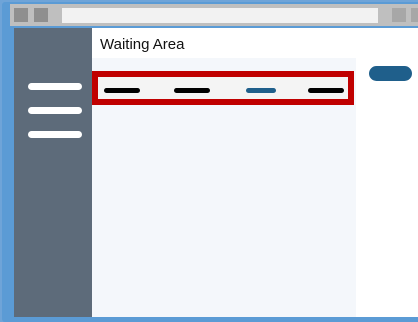  What do you see at coordinates (142, 44) in the screenshot?
I see `page-title: Waiting Area` at bounding box center [142, 44].